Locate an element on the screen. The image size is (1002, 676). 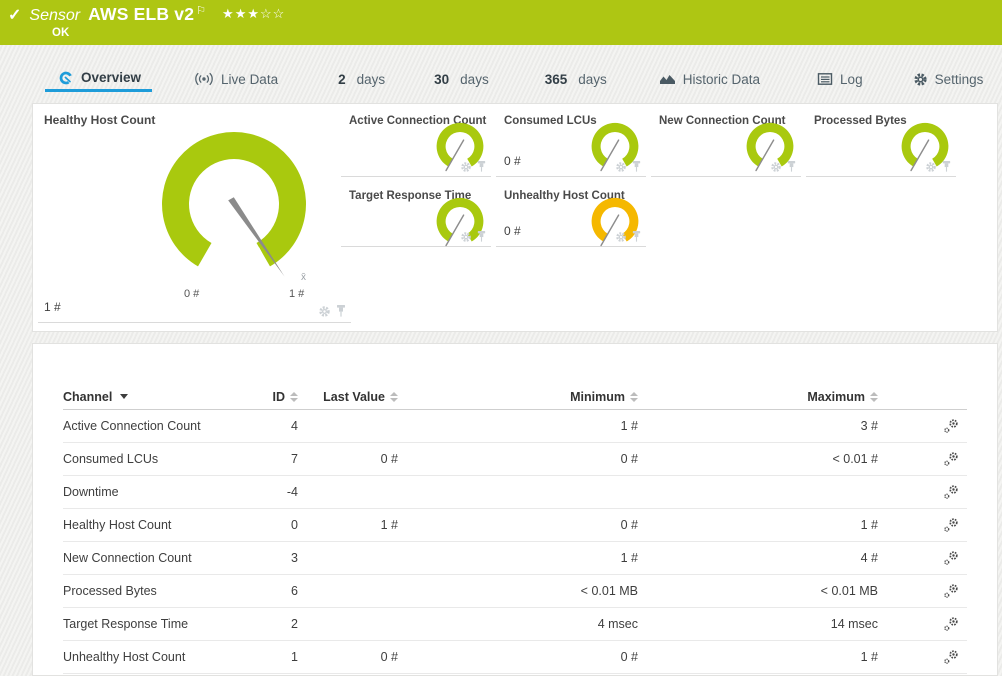
object-kind-label: Sensor is located at coordinates (55, 15).